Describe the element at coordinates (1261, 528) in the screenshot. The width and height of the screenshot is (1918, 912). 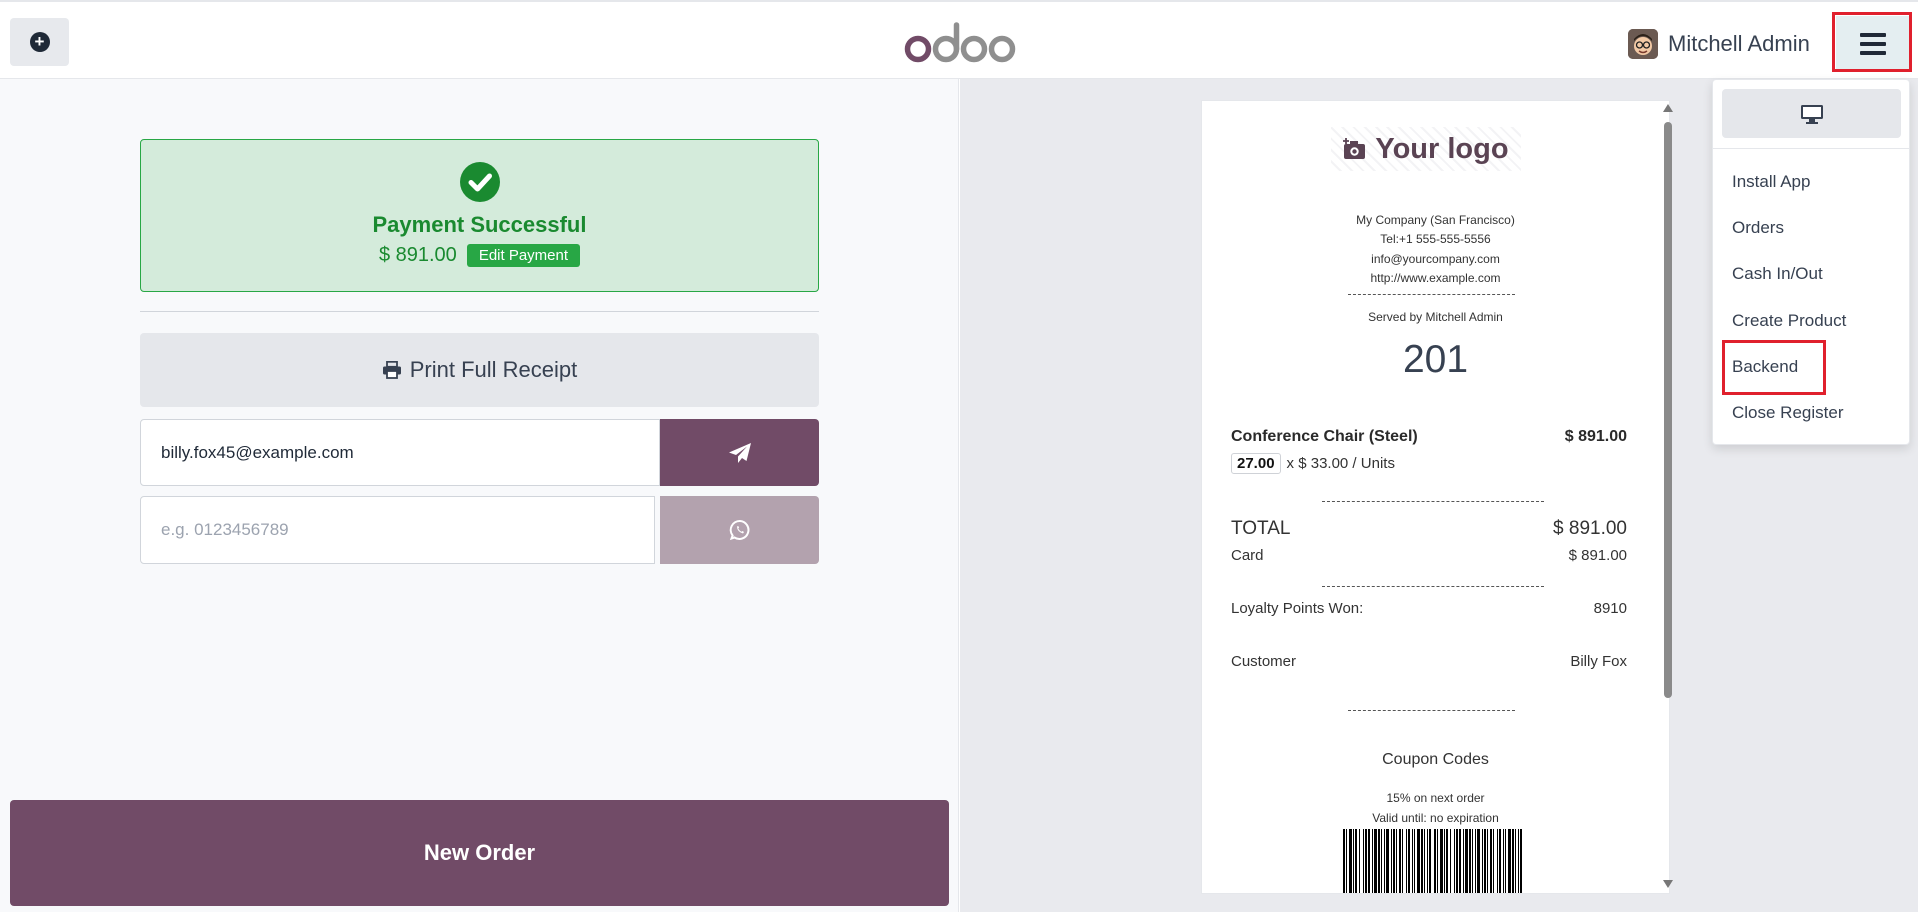
I see `total-label: TOTAL` at that location.